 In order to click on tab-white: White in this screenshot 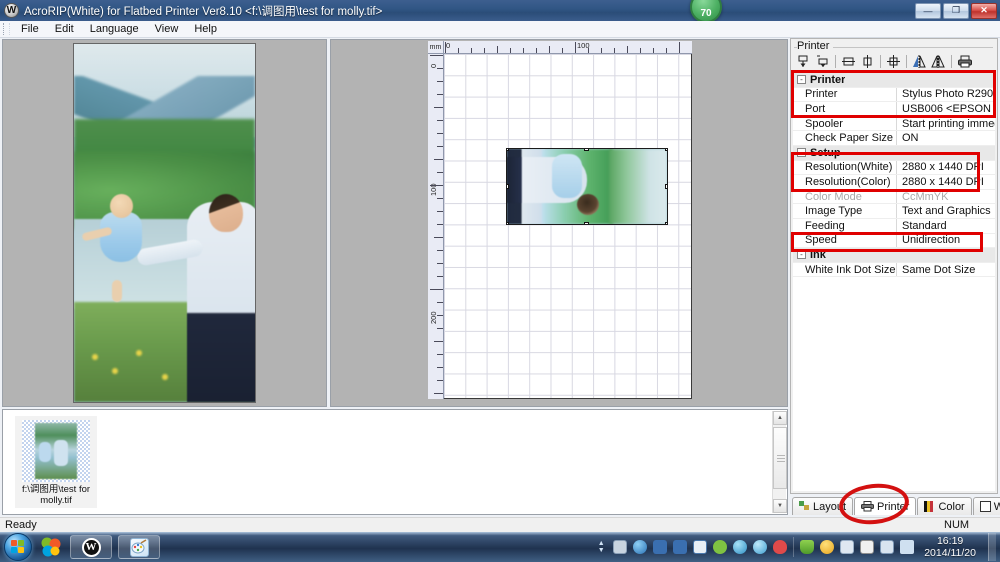, I will do `click(986, 506)`.